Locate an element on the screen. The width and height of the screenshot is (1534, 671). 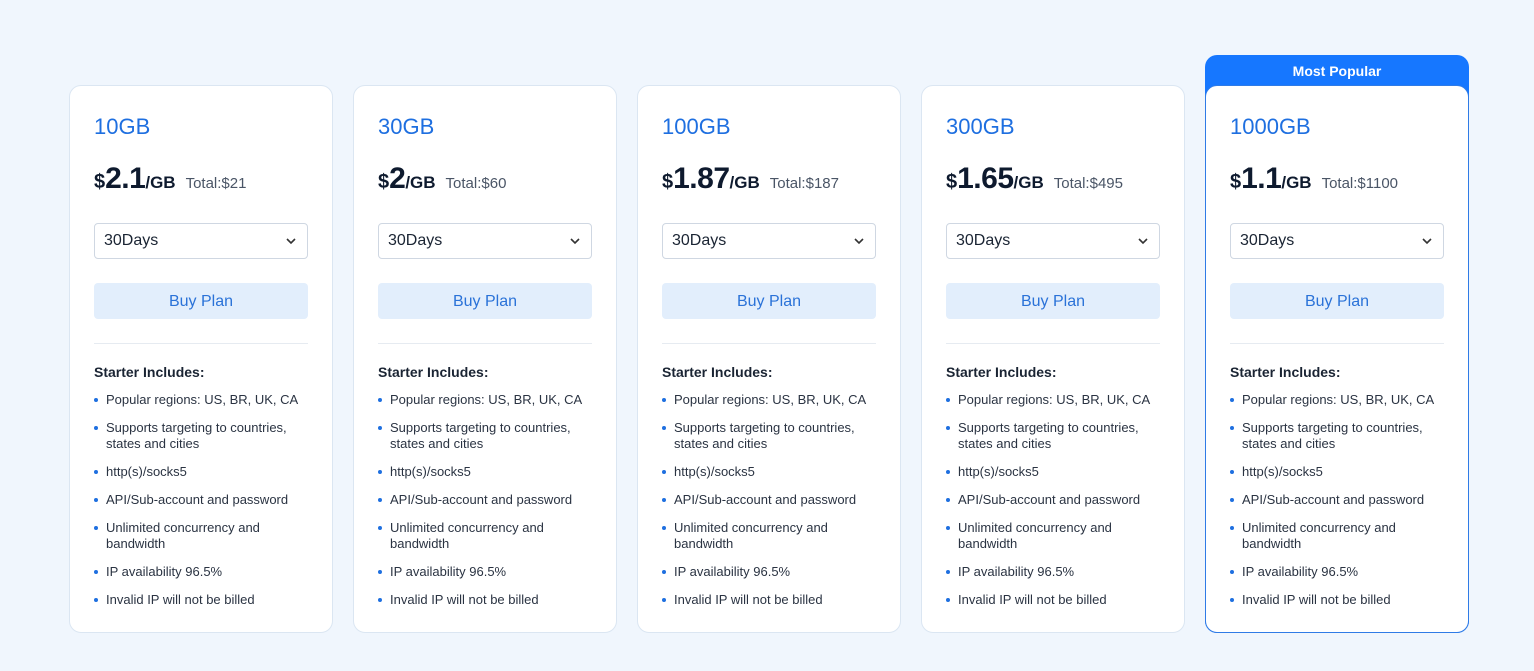
price-amount: 1.1 is located at coordinates (1261, 178).